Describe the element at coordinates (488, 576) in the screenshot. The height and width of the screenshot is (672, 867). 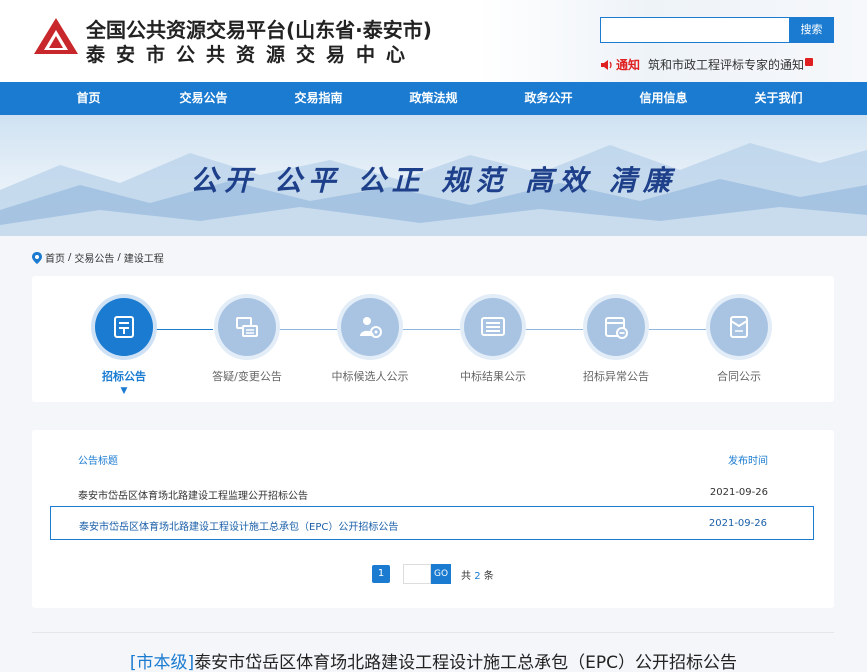
I see `total-suffix: 条` at that location.